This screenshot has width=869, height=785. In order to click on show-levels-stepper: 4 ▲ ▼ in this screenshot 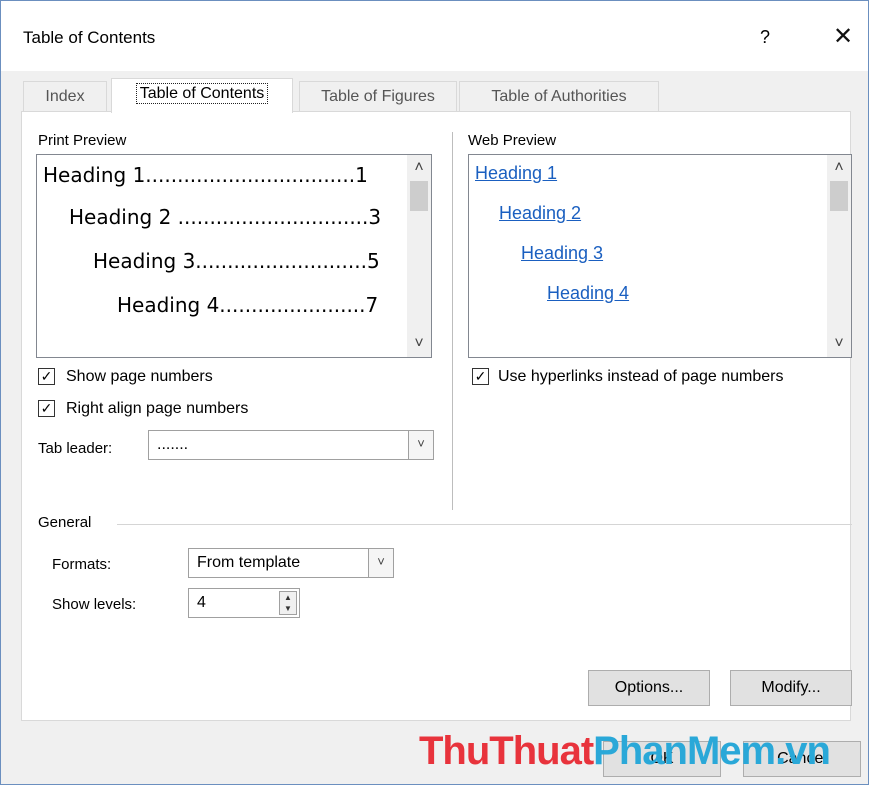, I will do `click(244, 603)`.